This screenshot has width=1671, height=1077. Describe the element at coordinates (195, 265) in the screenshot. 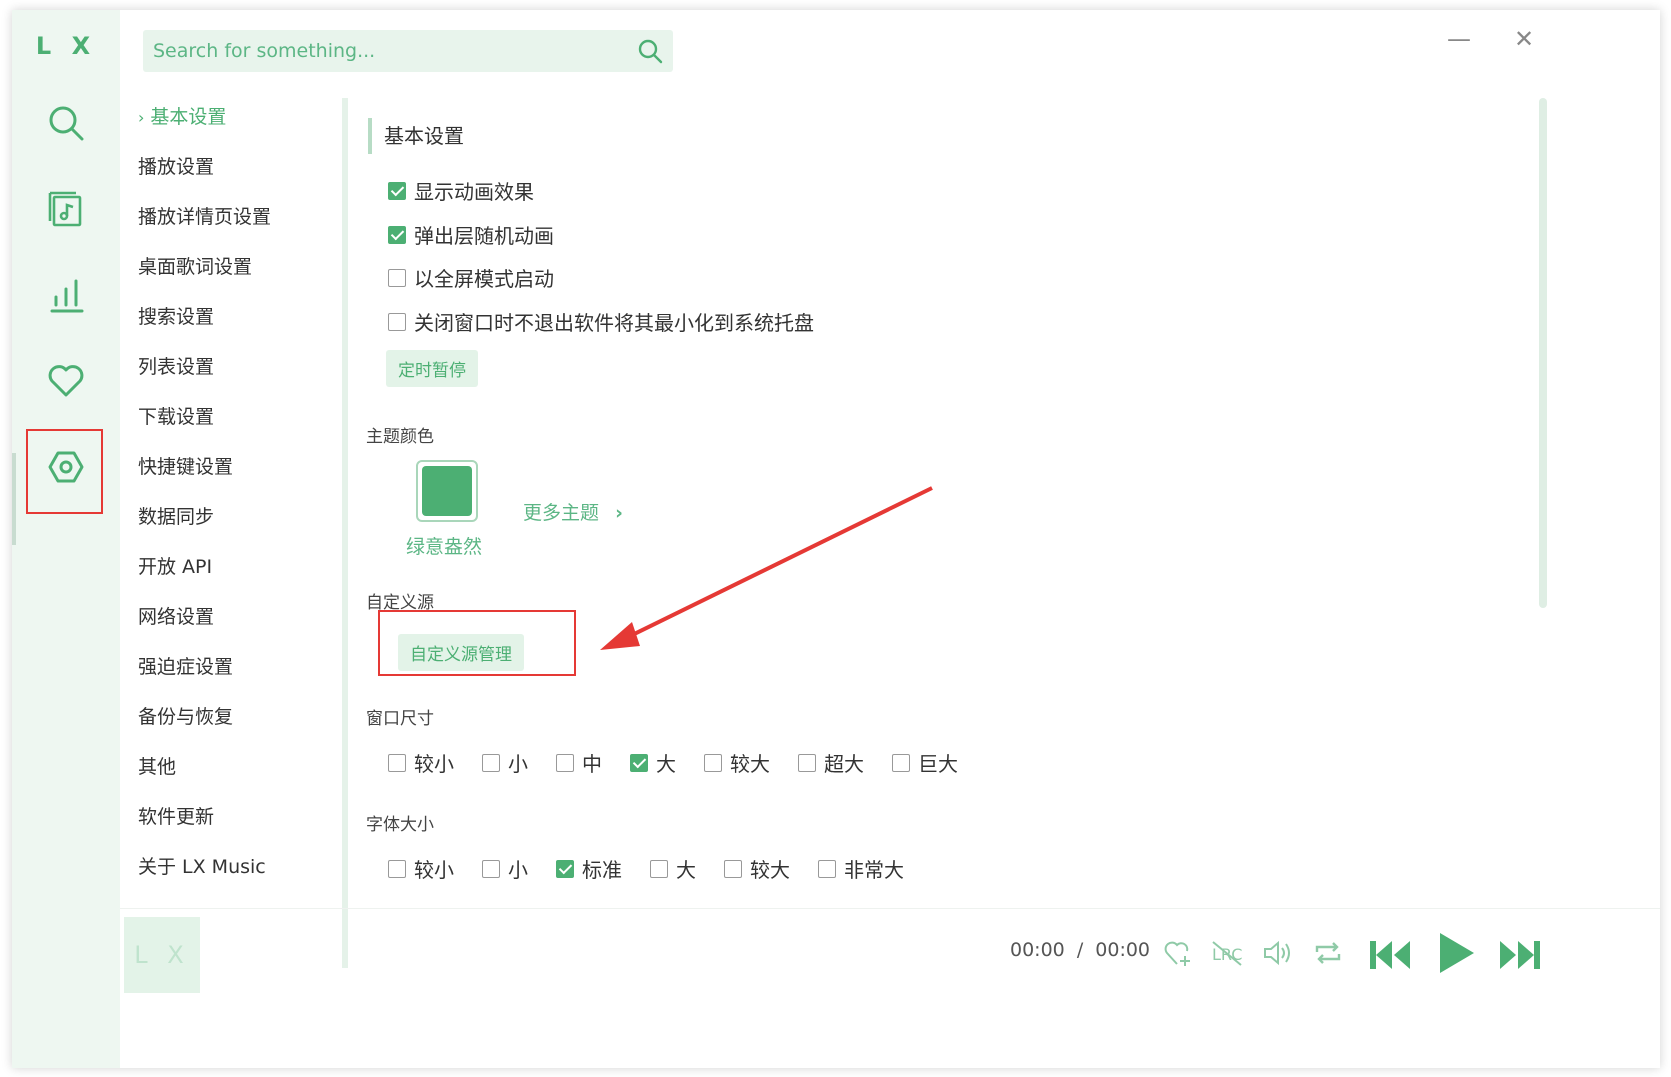

I see `nav-item-desktop-lyric: 桌面歌词设置` at that location.